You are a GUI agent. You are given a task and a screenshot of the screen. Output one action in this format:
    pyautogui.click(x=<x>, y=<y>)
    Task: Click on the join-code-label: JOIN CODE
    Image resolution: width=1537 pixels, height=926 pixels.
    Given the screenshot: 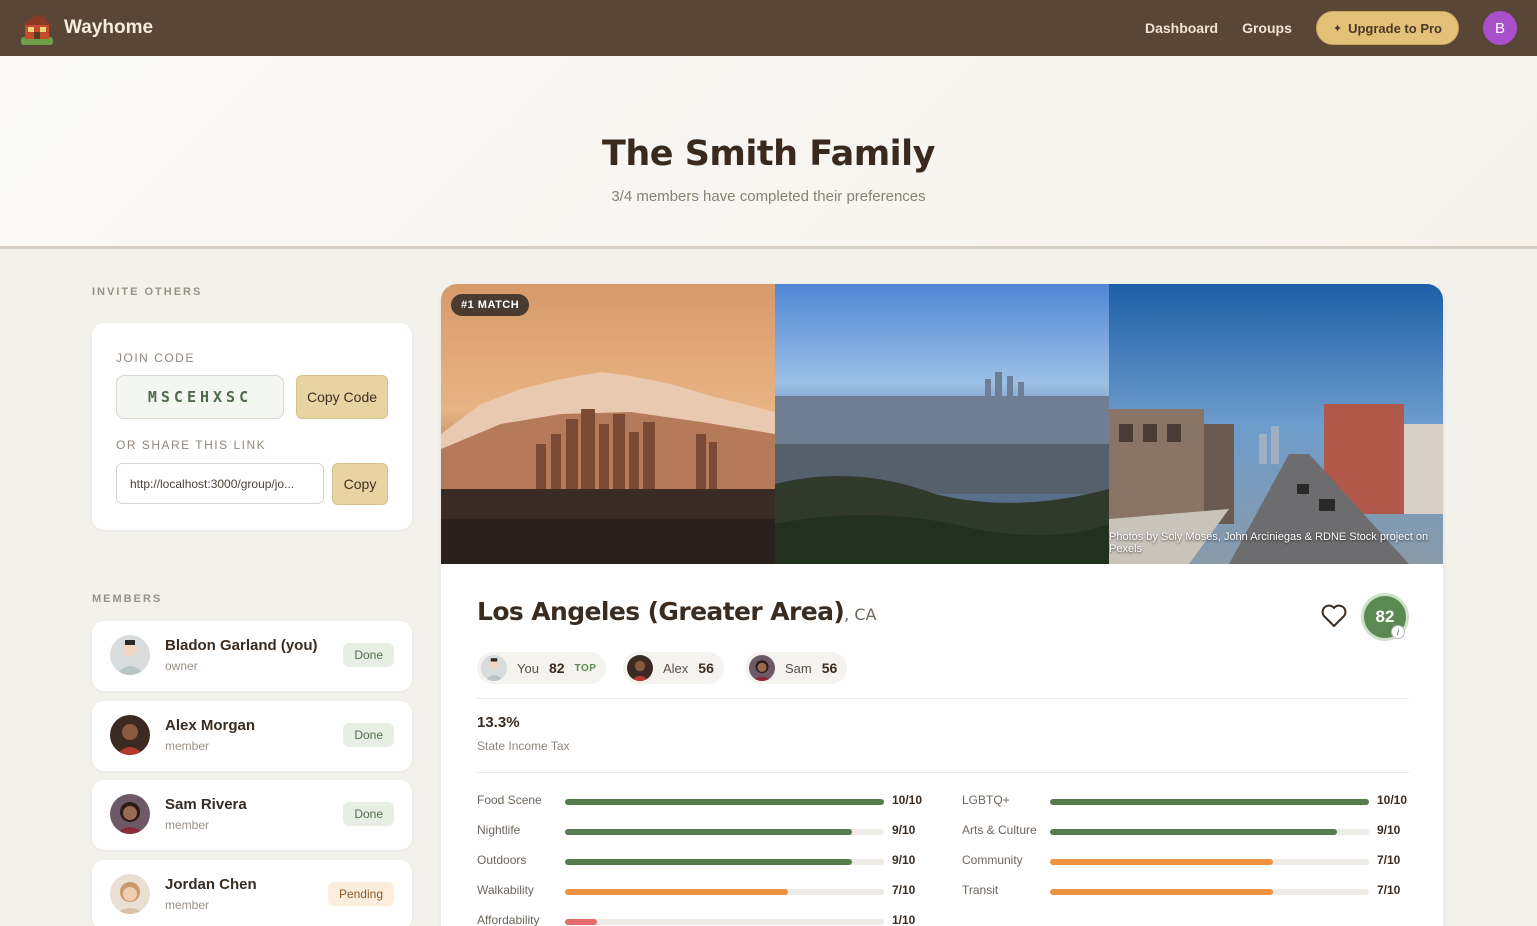 What is the action you would take?
    pyautogui.click(x=155, y=358)
    